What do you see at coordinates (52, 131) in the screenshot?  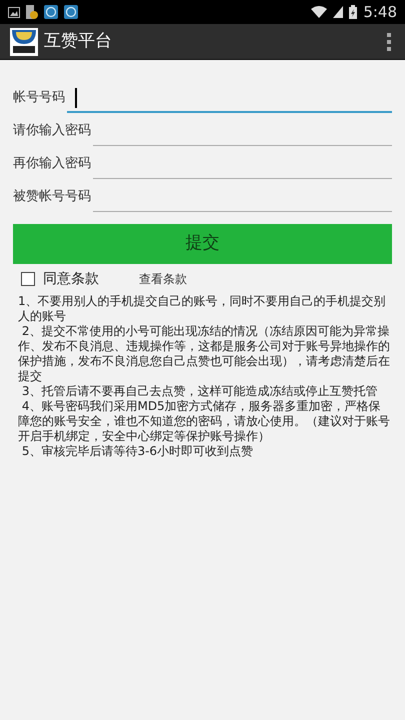 I see `field-label: 请你输入密码` at bounding box center [52, 131].